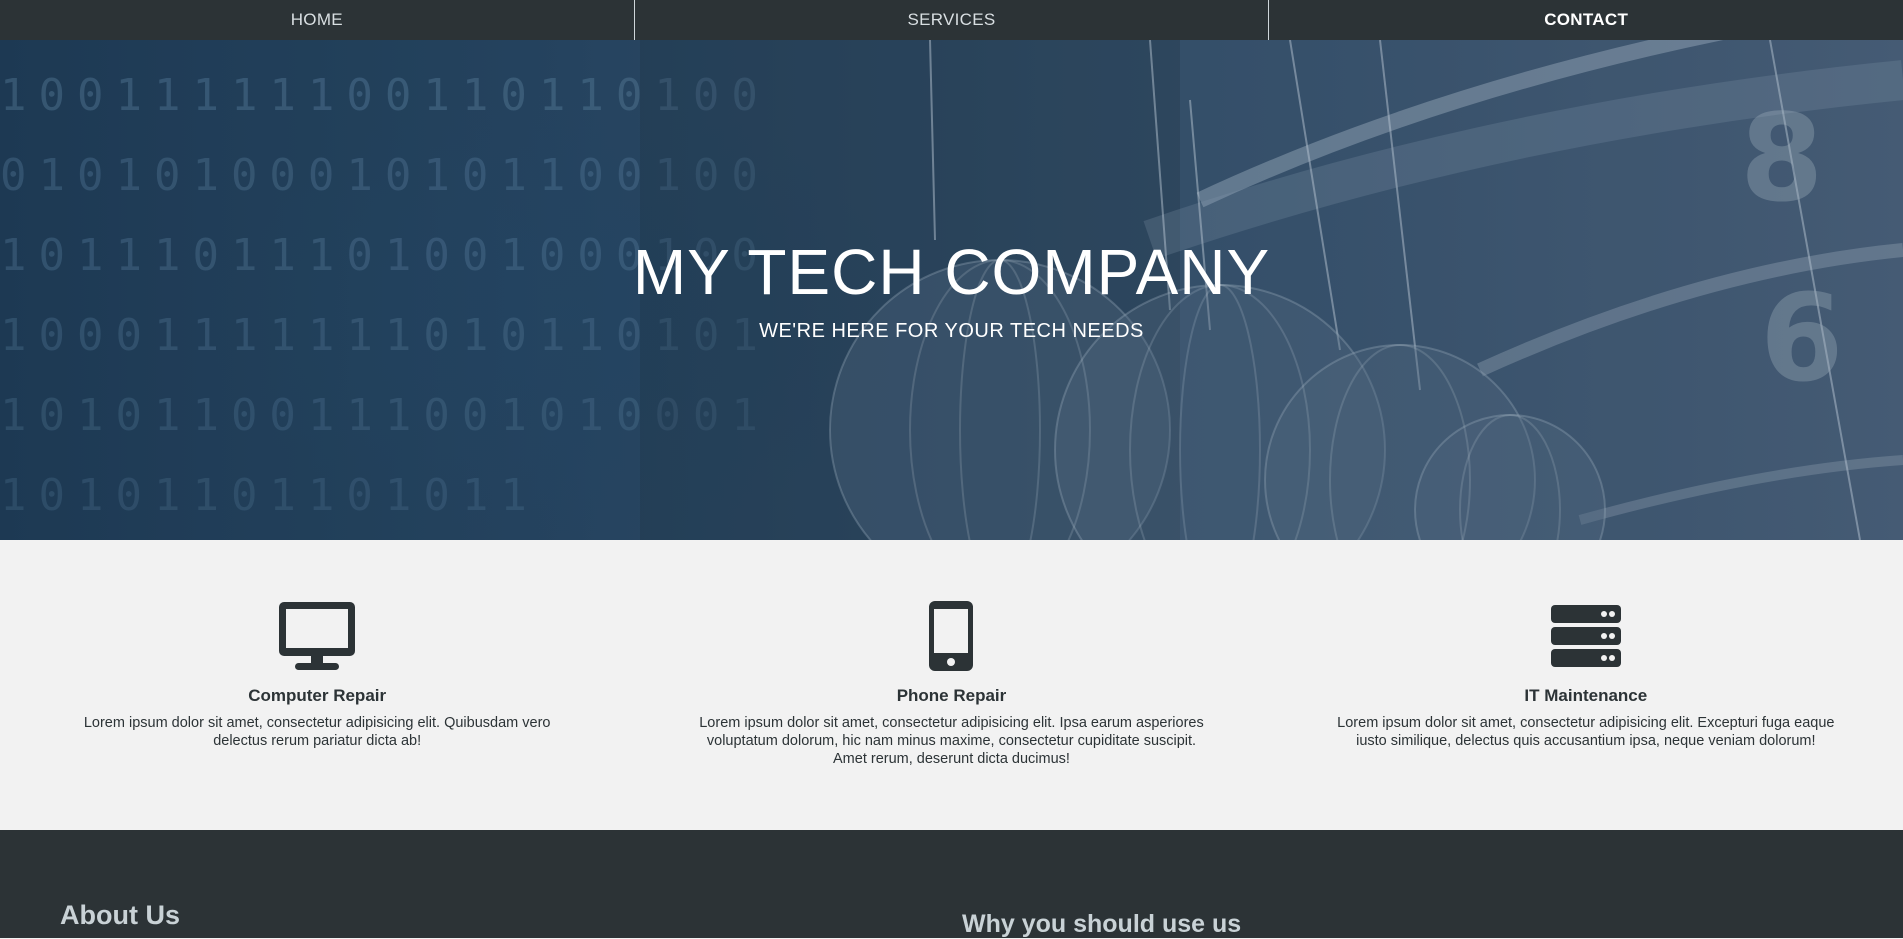 The height and width of the screenshot is (939, 1903). I want to click on service-title: Phone Repair, so click(951, 695).